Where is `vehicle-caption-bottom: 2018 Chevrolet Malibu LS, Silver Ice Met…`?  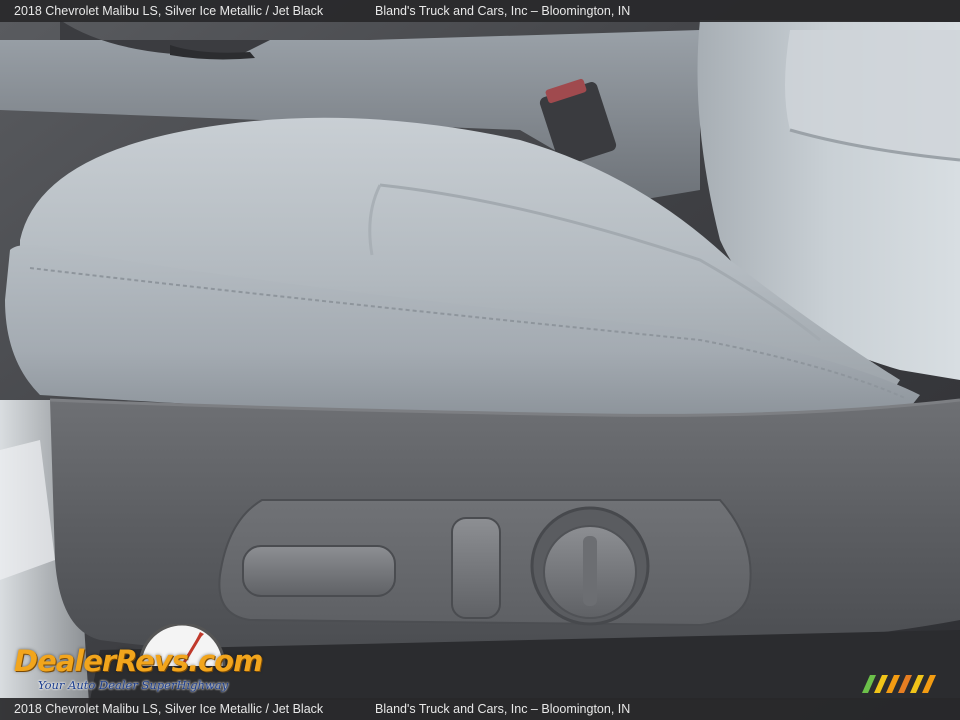 vehicle-caption-bottom: 2018 Chevrolet Malibu LS, Silver Ice Met… is located at coordinates (169, 709).